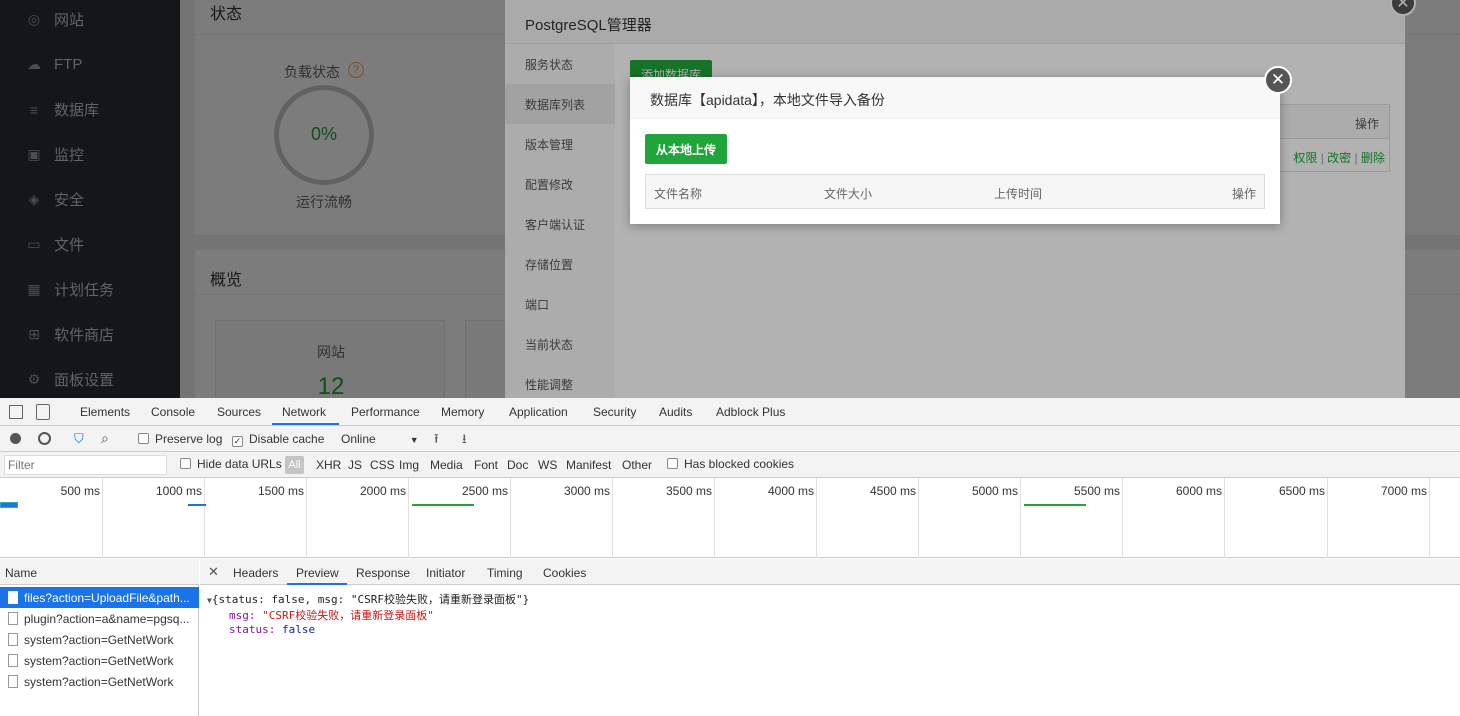 The height and width of the screenshot is (716, 1460). I want to click on dialog-title: 数据库【apidata】，本地文件导入备份, so click(767, 100).